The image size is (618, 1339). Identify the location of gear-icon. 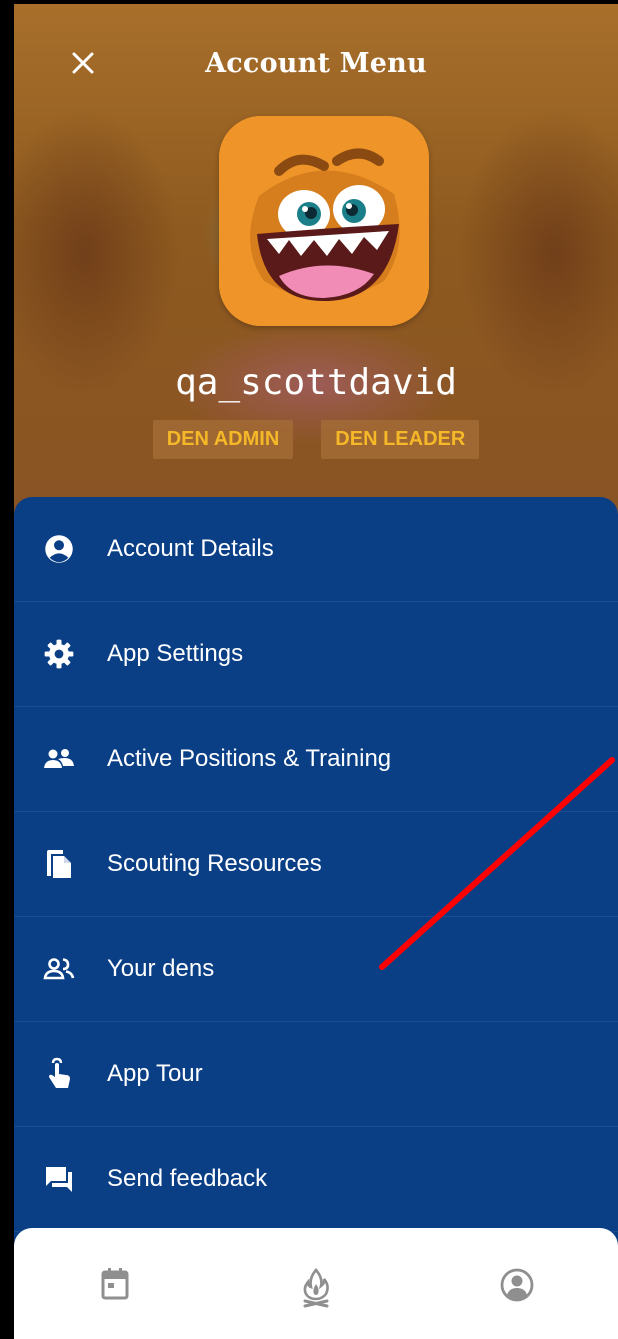
(59, 654).